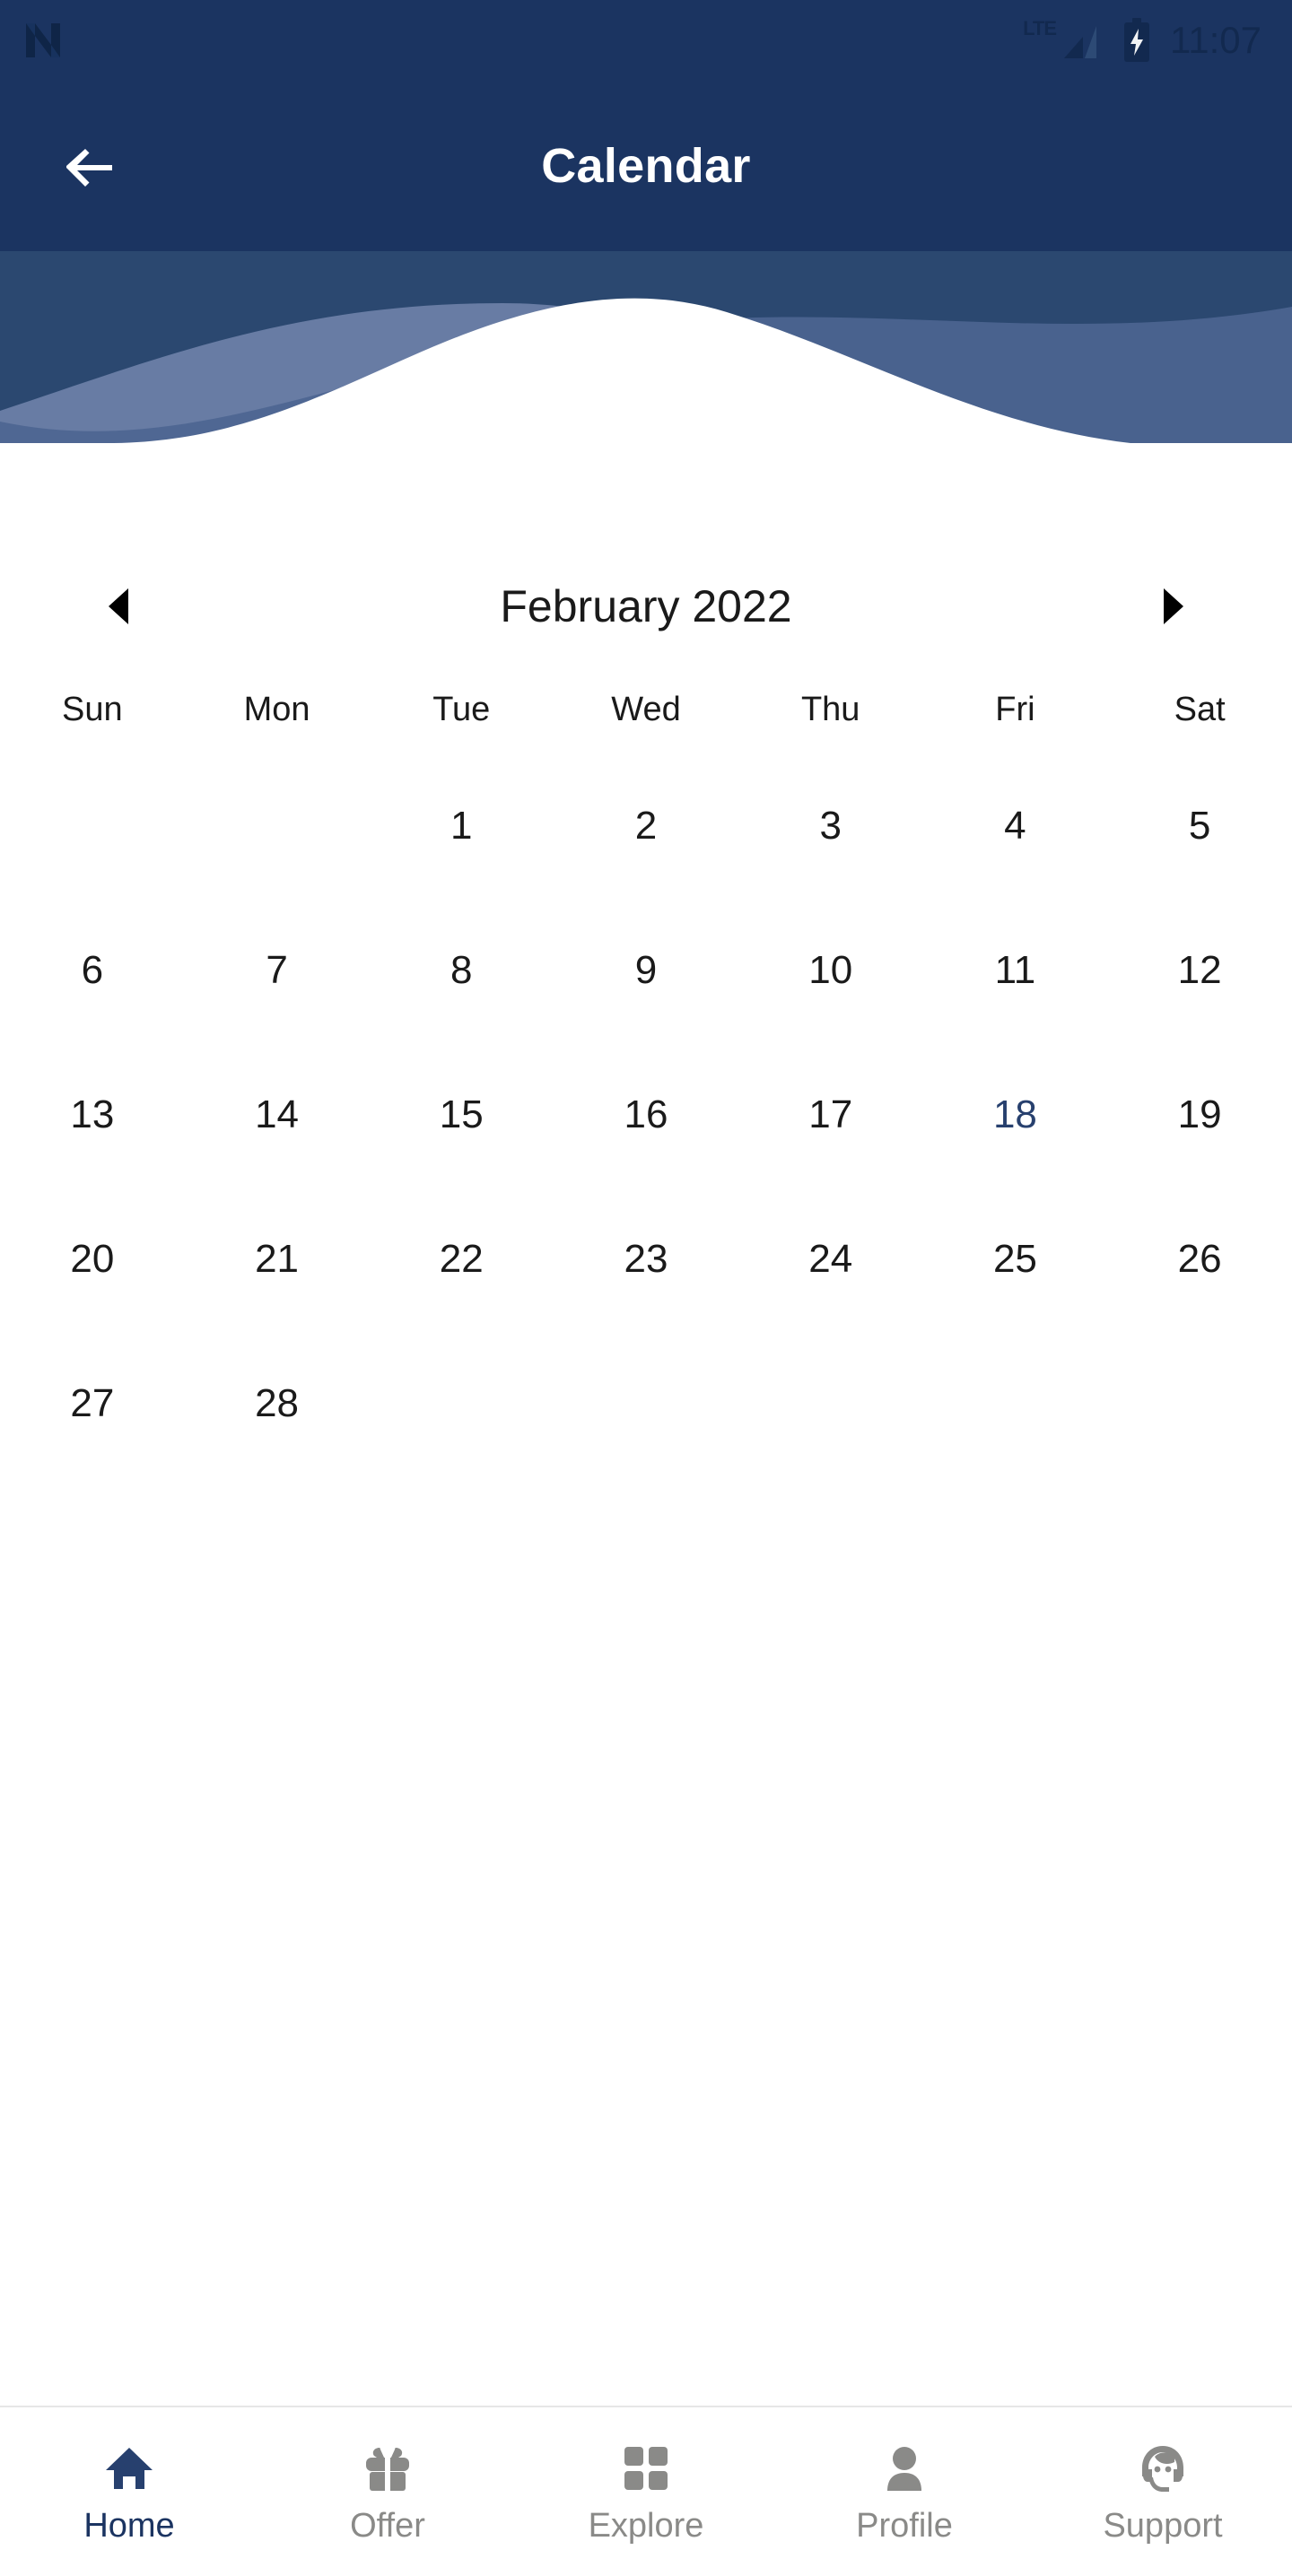 The height and width of the screenshot is (2576, 1292). I want to click on calendar-day-27: 27, so click(92, 1403).